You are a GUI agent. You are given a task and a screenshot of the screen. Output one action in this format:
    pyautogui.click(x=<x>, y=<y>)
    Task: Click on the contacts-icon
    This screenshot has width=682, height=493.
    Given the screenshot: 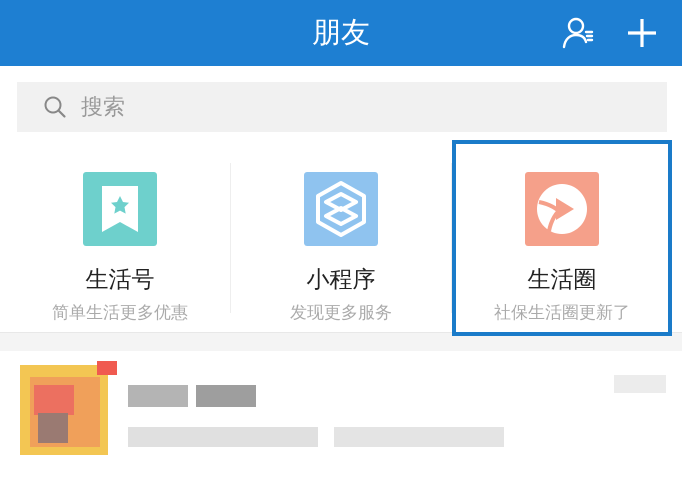 What is the action you would take?
    pyautogui.click(x=579, y=33)
    